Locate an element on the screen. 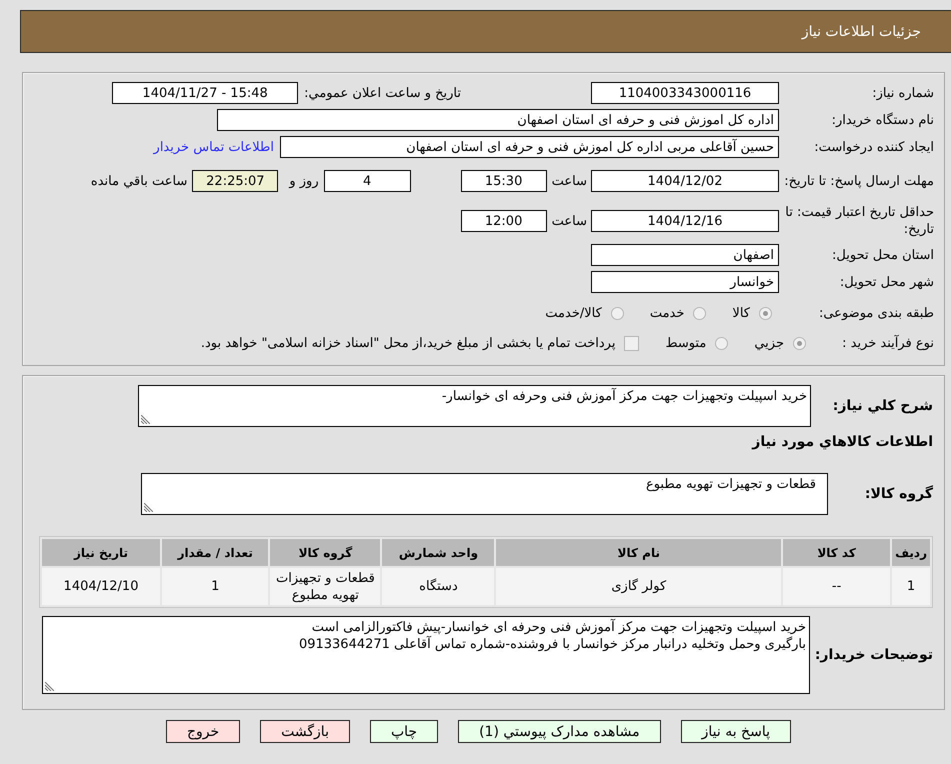 This screenshot has width=951, height=764. need-number-field: 1104003343000116 is located at coordinates (685, 93).